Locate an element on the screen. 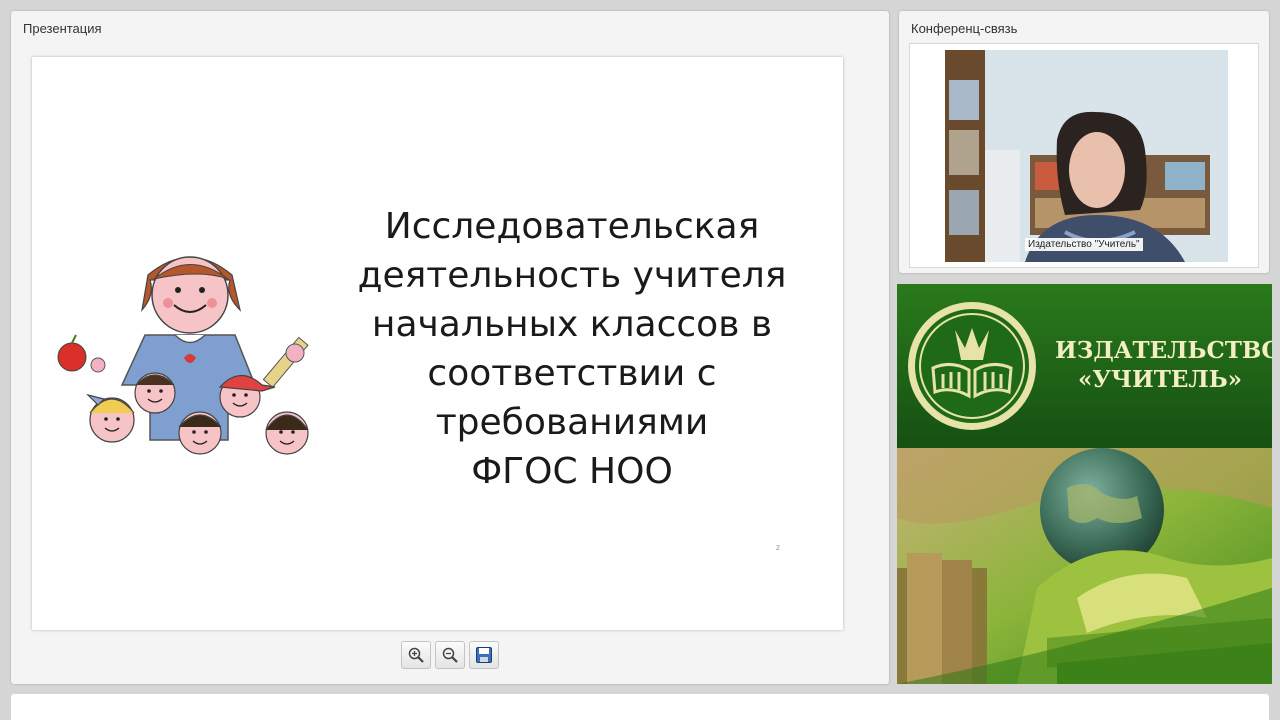 This screenshot has height=720, width=1280. zoom-in-button is located at coordinates (416, 655).